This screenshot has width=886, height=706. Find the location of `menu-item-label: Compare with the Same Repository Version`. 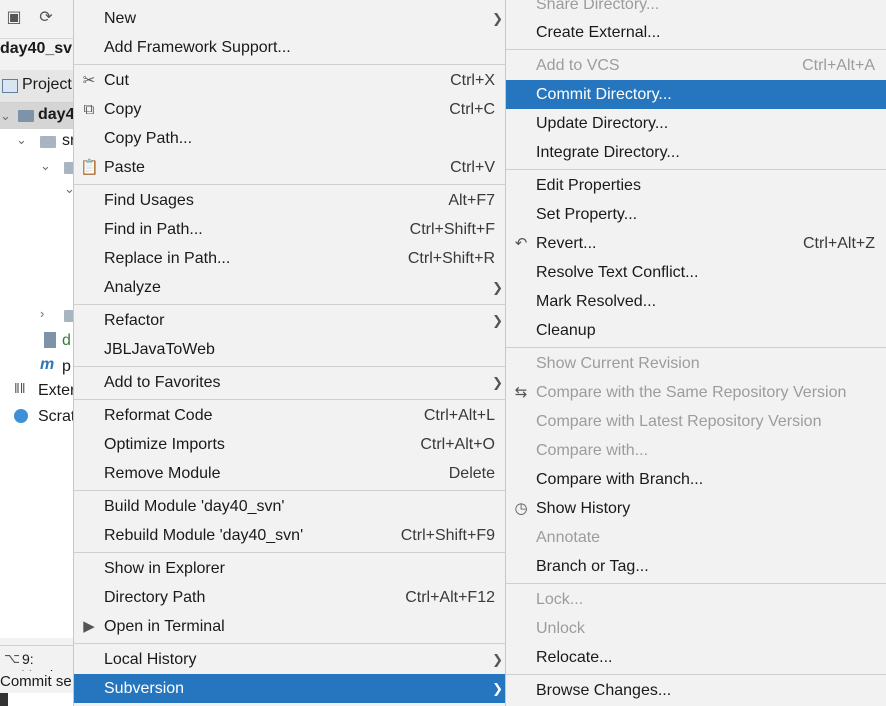

menu-item-label: Compare with the Same Repository Version is located at coordinates (691, 392).